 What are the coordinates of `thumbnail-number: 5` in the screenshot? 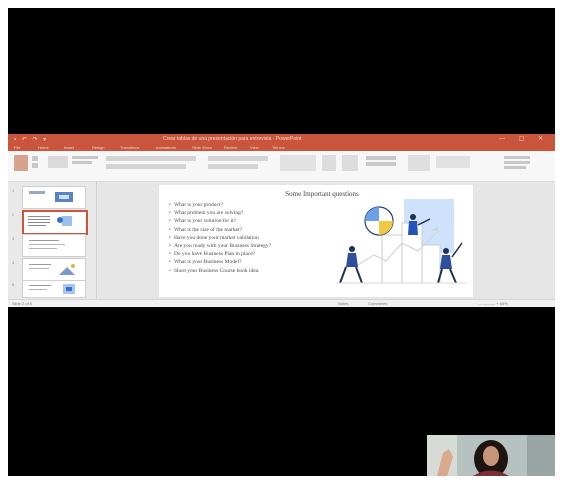 It's located at (13, 284).